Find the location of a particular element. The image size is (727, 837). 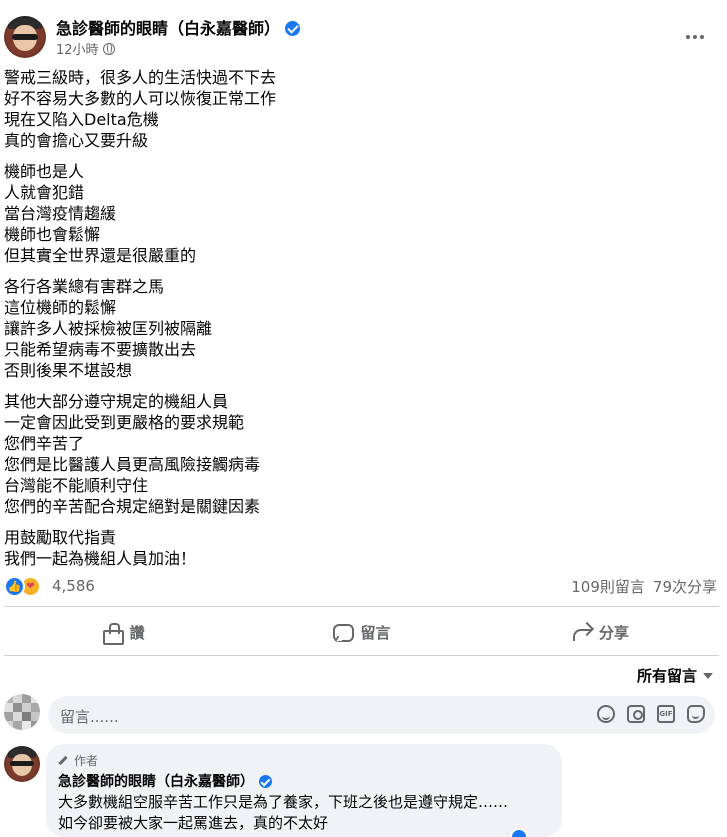

comment-author-name: 急診醫師的眼睛（白永嘉醫師） is located at coordinates (156, 782).